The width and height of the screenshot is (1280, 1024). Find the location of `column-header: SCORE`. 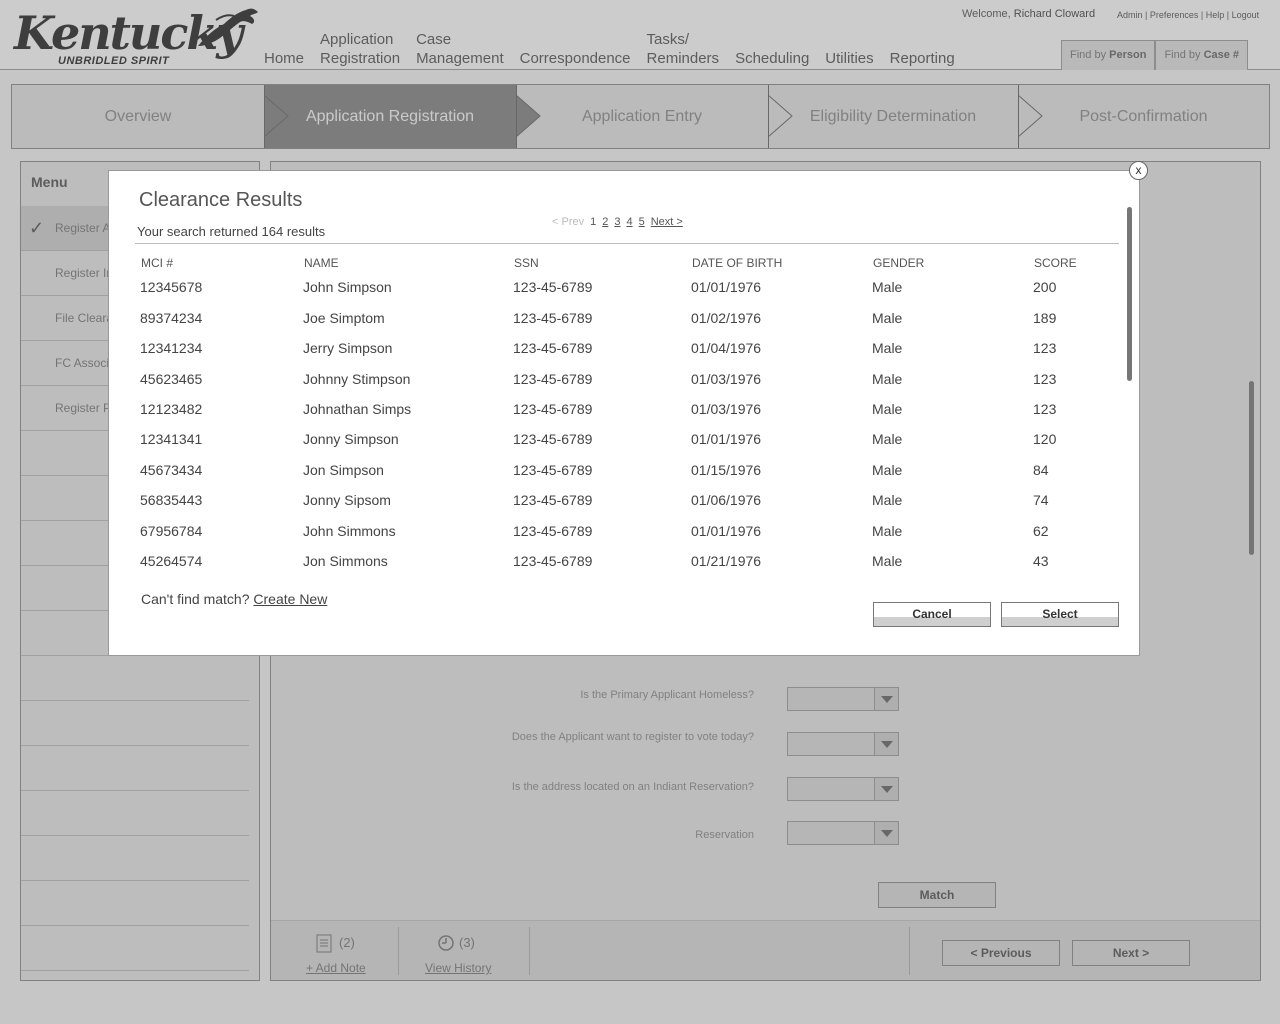

column-header: SCORE is located at coordinates (1055, 263).